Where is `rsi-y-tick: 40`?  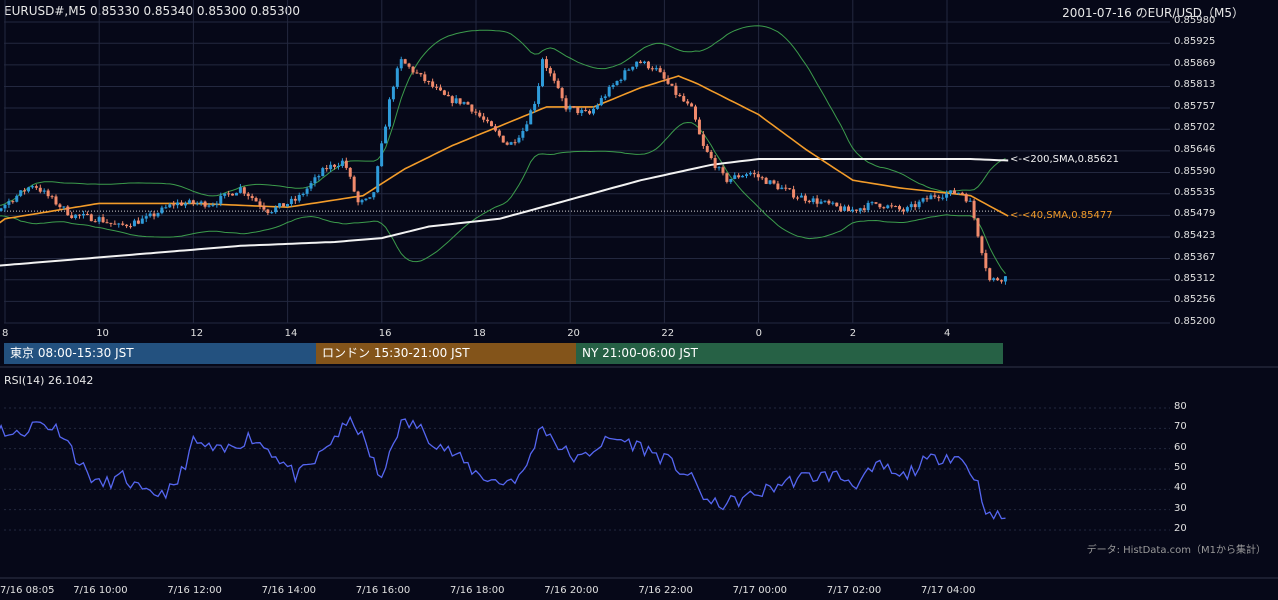
rsi-y-tick: 40 is located at coordinates (1180, 488).